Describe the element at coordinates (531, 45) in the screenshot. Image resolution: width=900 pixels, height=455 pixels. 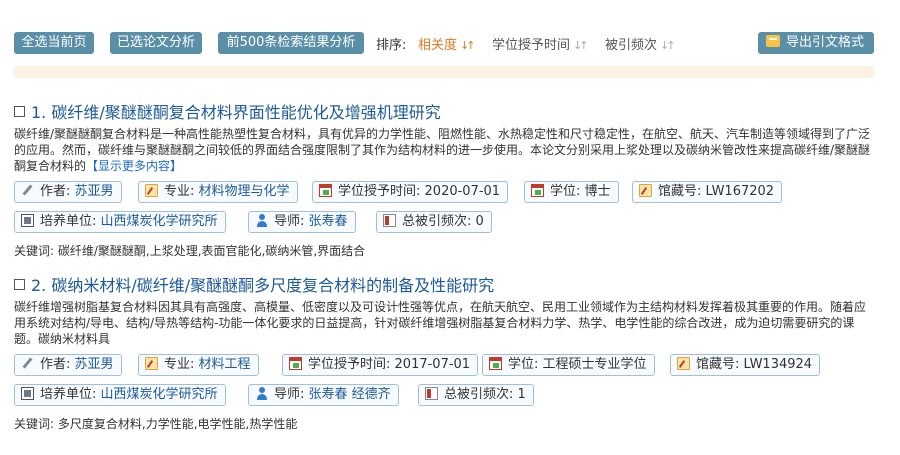
I see `sort-degree-time-label: 学位授予时间` at that location.